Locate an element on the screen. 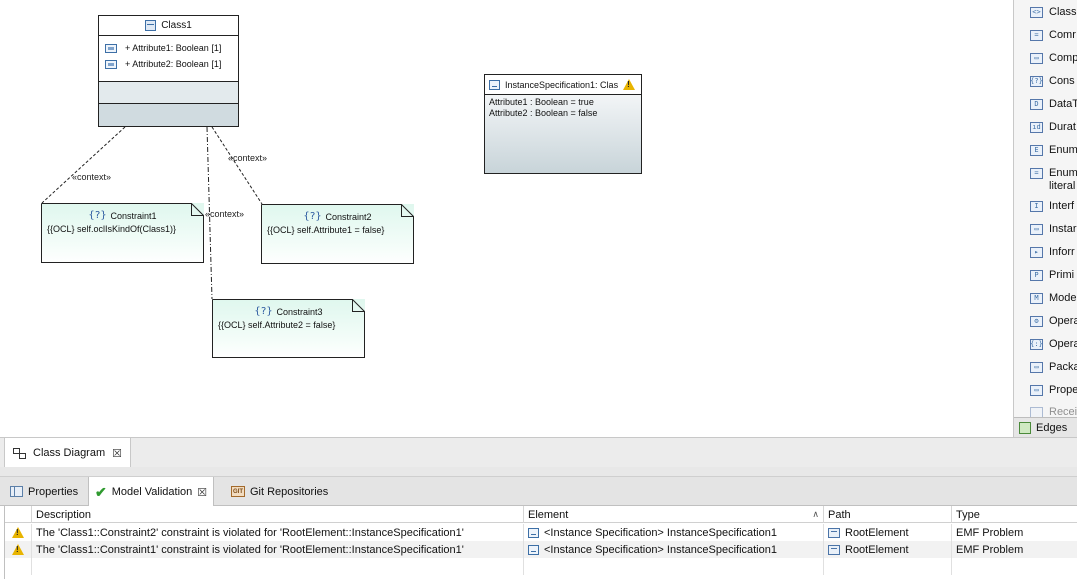 This screenshot has width=1077, height=579. row-path-label: RootElement is located at coordinates (877, 532).